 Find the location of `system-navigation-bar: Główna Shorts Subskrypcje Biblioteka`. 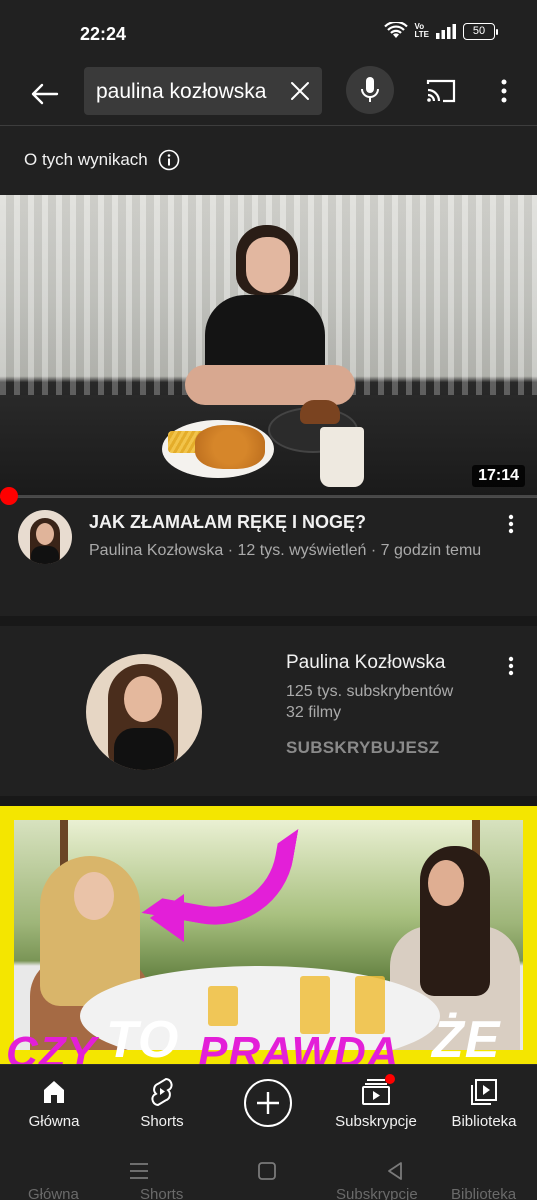

system-navigation-bar: Główna Shorts Subskrypcje Biblioteka is located at coordinates (268, 1170).